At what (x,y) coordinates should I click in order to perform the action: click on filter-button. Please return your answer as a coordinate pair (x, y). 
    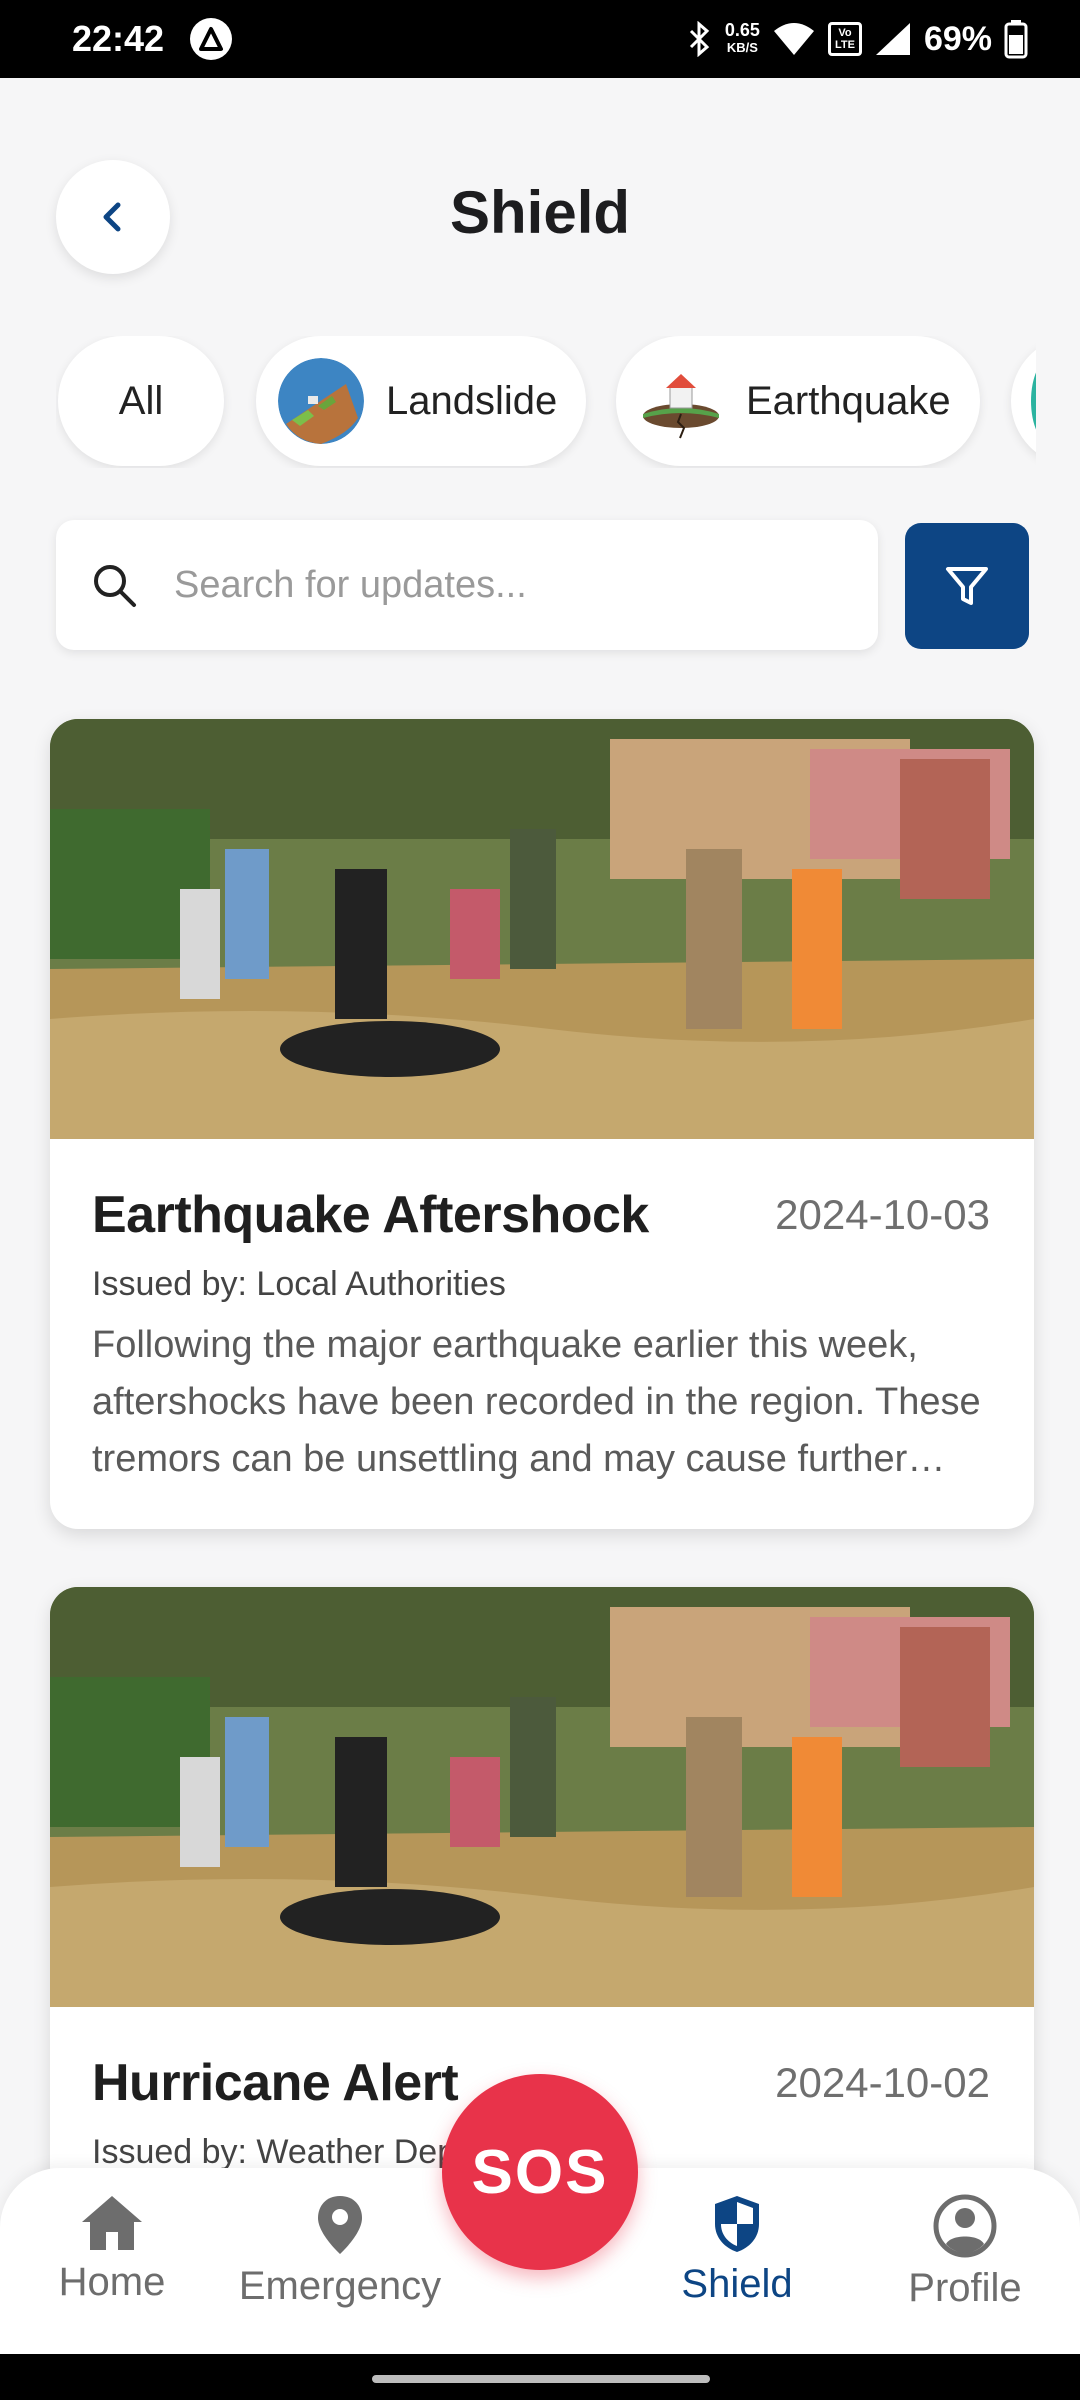
    Looking at the image, I should click on (967, 586).